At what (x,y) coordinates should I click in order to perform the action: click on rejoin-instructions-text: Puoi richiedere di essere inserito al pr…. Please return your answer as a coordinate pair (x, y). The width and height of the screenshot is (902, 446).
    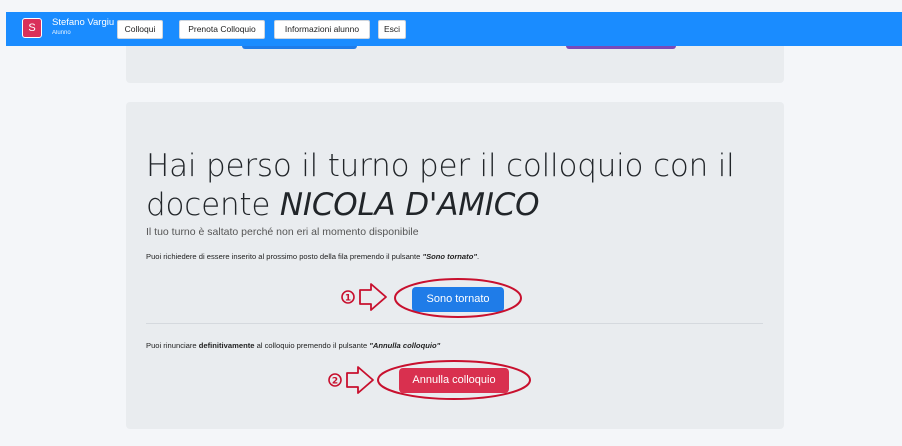
    Looking at the image, I should click on (284, 256).